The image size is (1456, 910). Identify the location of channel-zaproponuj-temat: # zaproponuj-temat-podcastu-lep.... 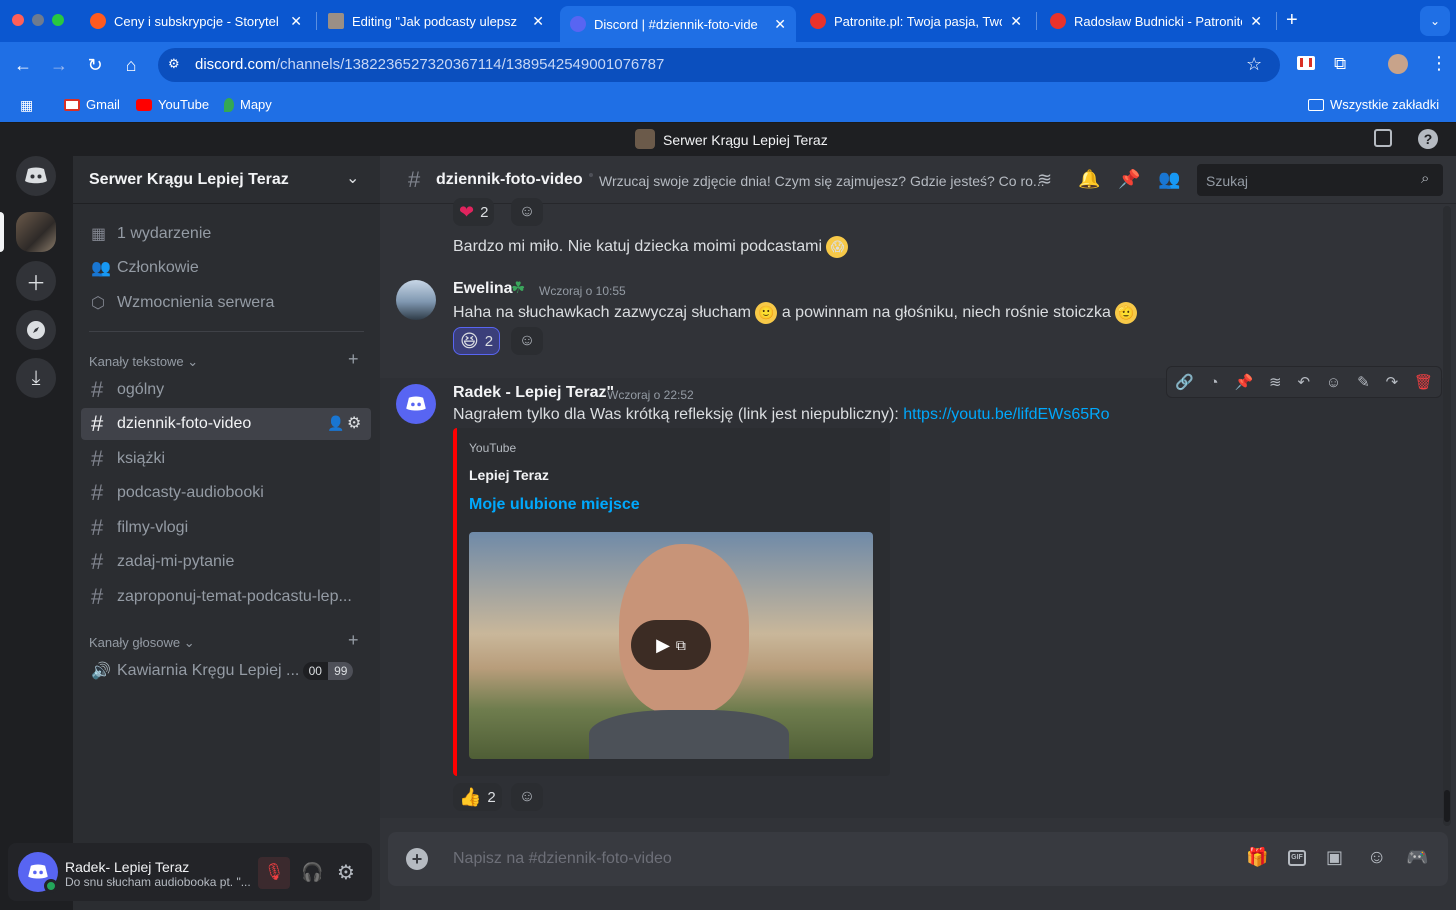
(226, 597).